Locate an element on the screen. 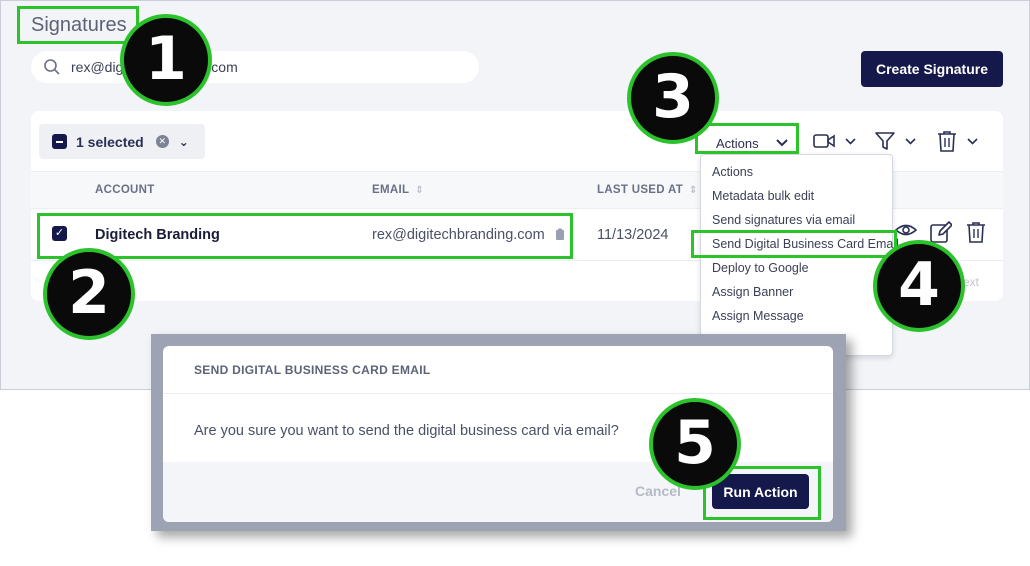  callout-step-4: 4 is located at coordinates (919, 286).